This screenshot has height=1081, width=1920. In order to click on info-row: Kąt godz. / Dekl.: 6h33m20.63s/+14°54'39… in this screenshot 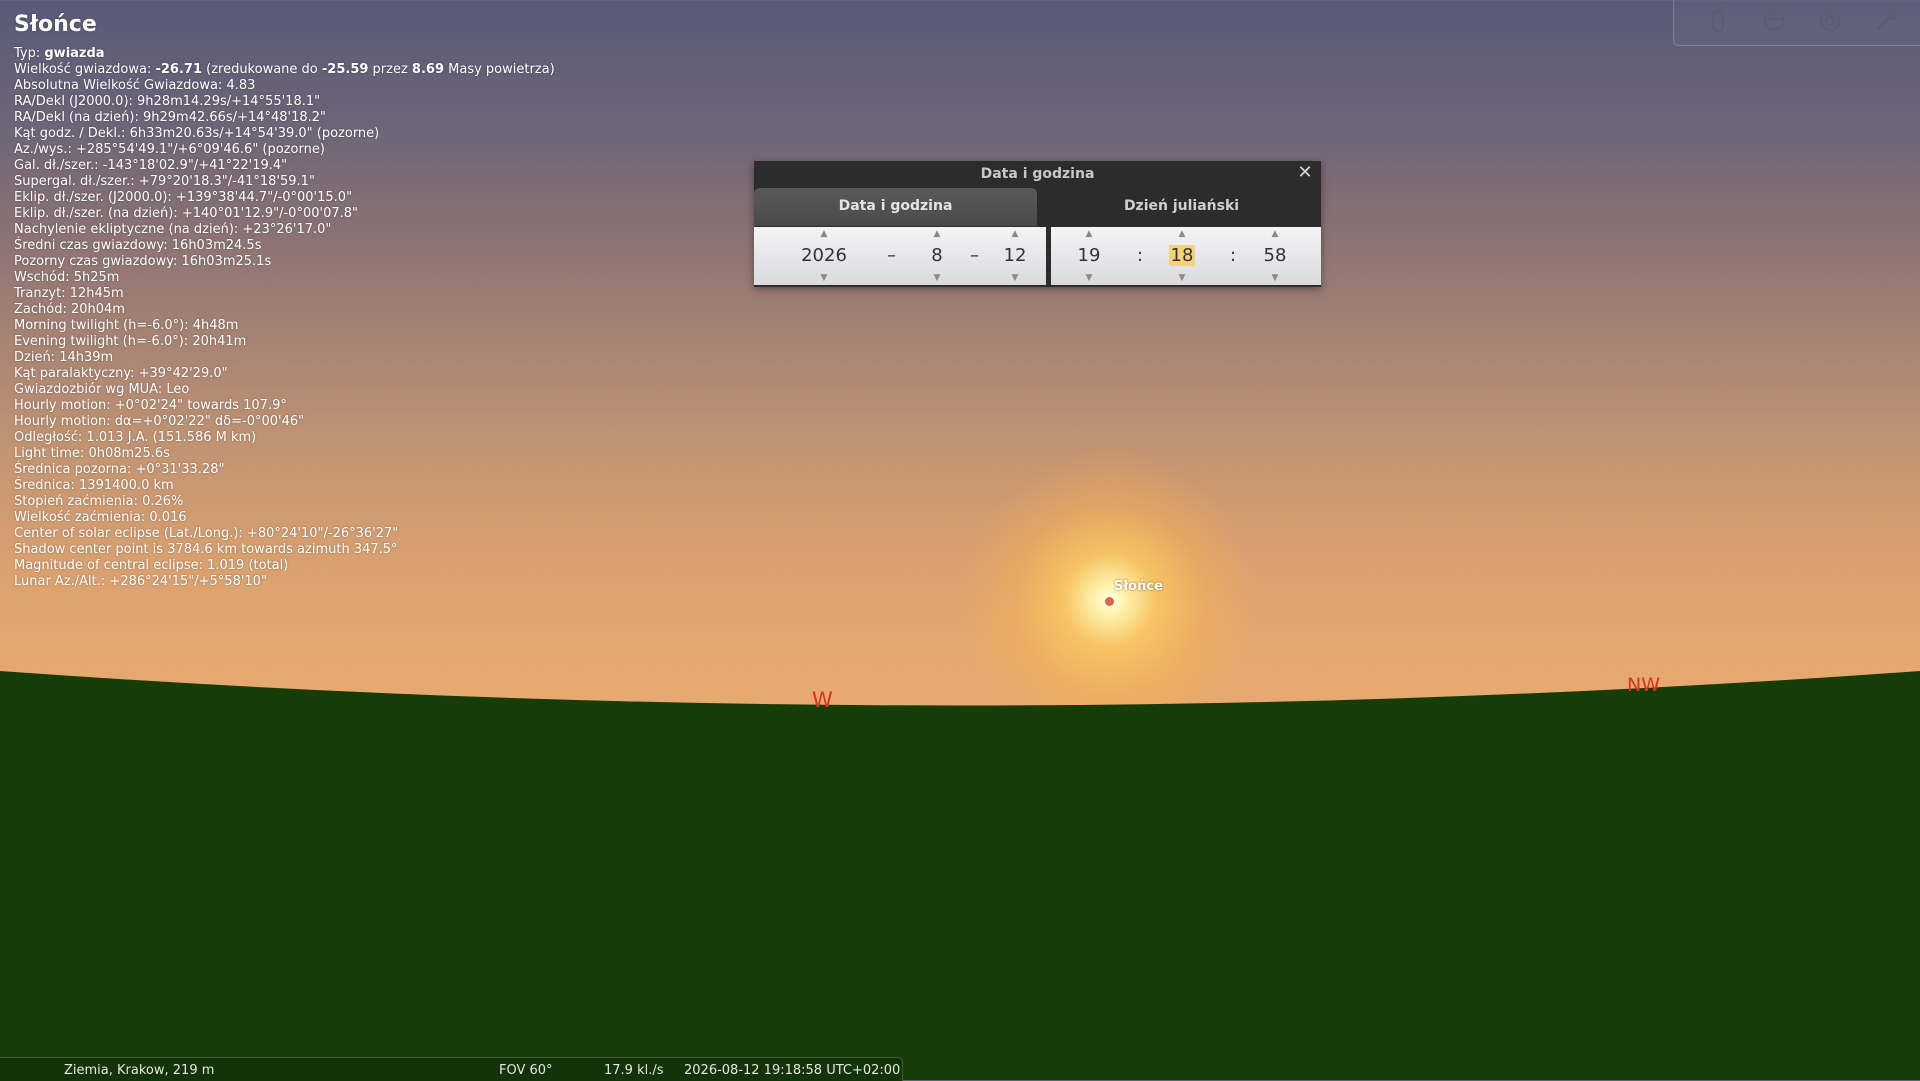, I will do `click(197, 133)`.